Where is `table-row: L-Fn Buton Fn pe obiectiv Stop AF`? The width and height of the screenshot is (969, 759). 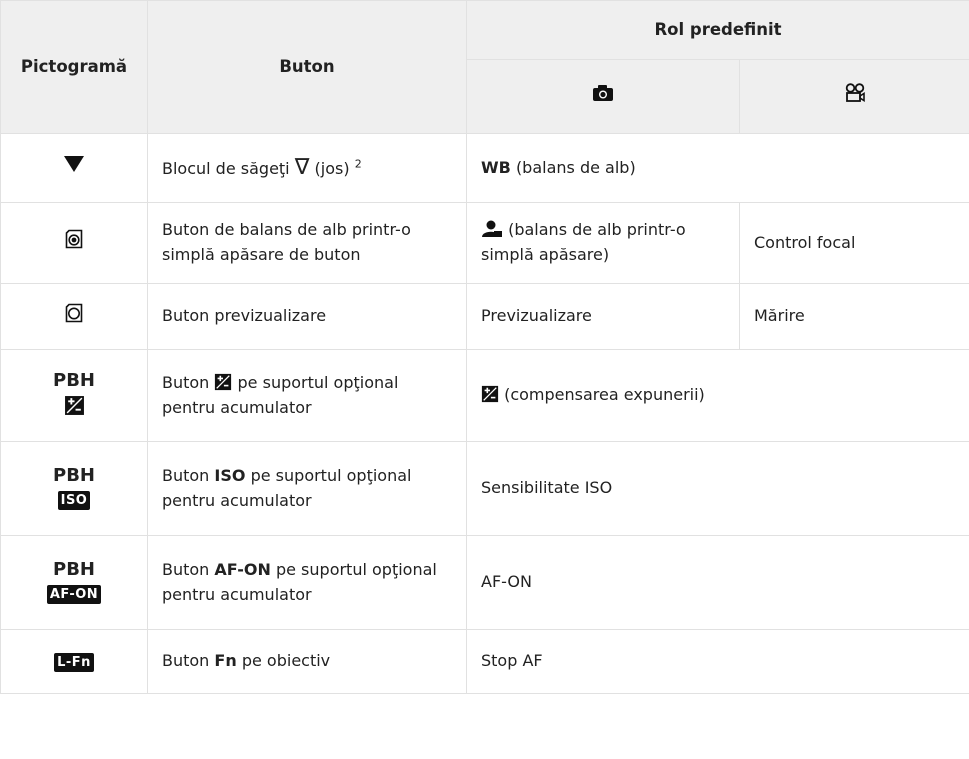
table-row: L-Fn Buton Fn pe obiectiv Stop AF is located at coordinates (484, 661).